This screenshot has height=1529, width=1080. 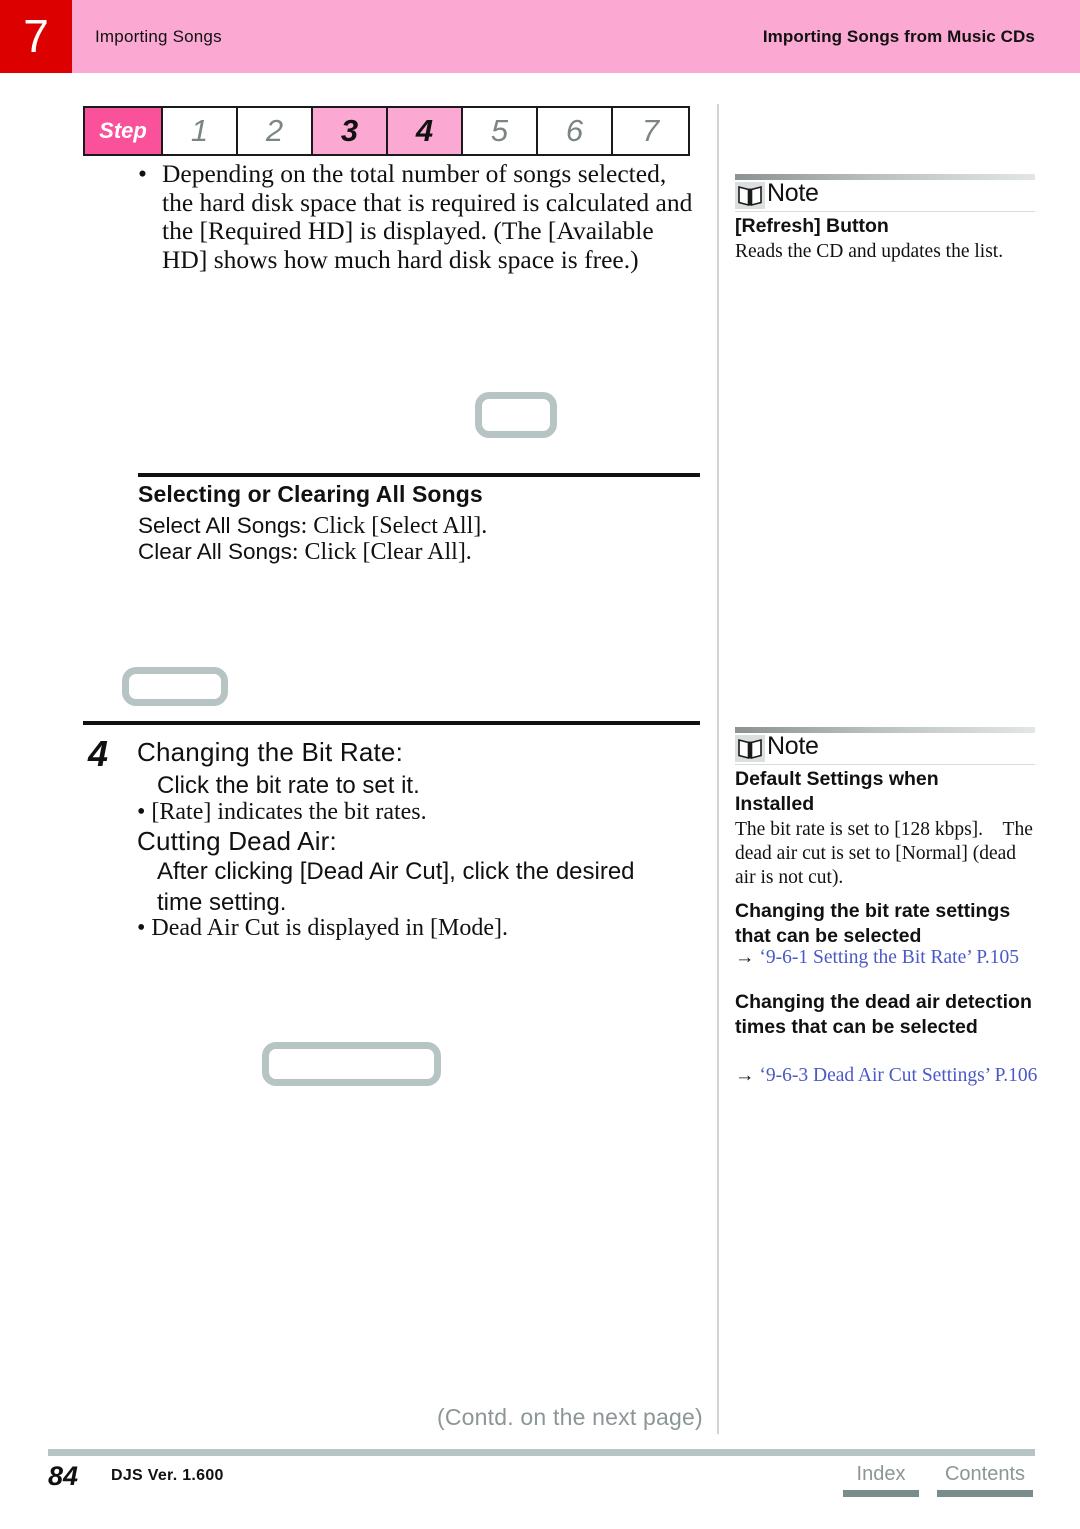 I want to click on index-button-underline, so click(x=881, y=1493).